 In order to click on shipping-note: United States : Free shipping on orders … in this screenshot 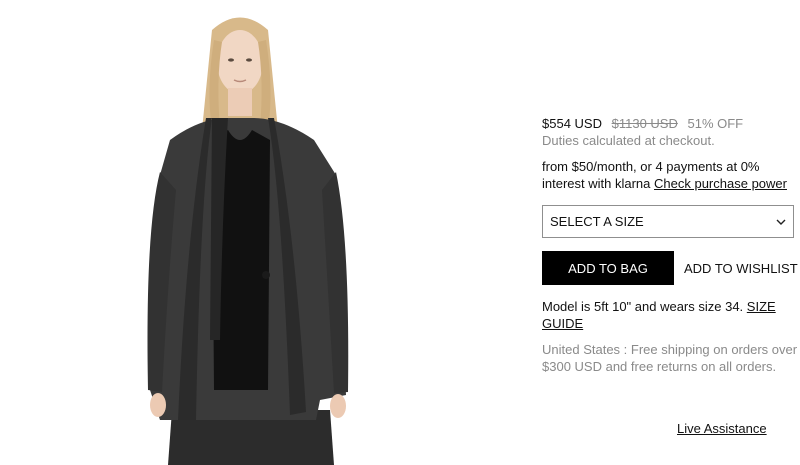, I will do `click(670, 358)`.